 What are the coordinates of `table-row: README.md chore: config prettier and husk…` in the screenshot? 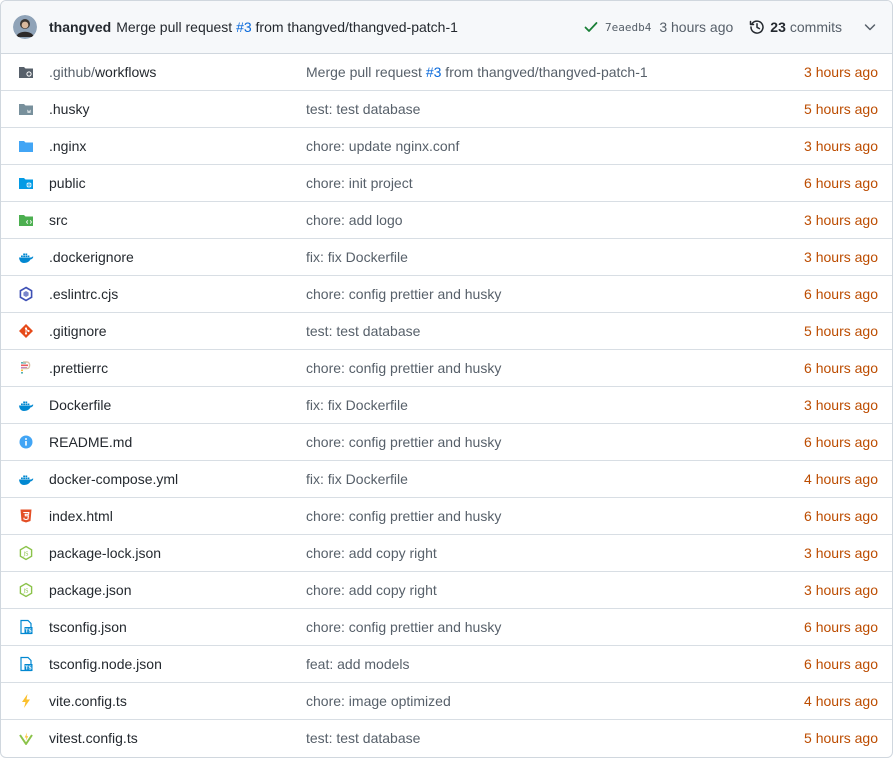 It's located at (446, 442).